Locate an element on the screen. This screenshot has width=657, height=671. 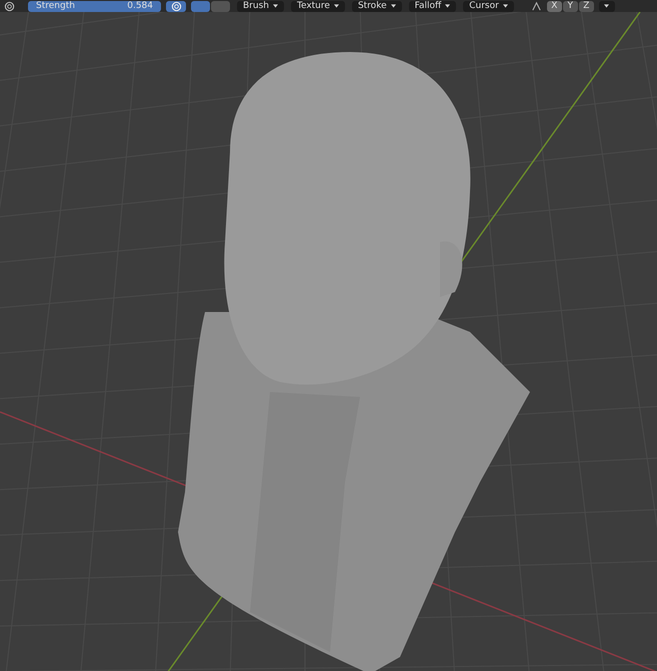
menu-dropdown: Brush is located at coordinates (260, 6).